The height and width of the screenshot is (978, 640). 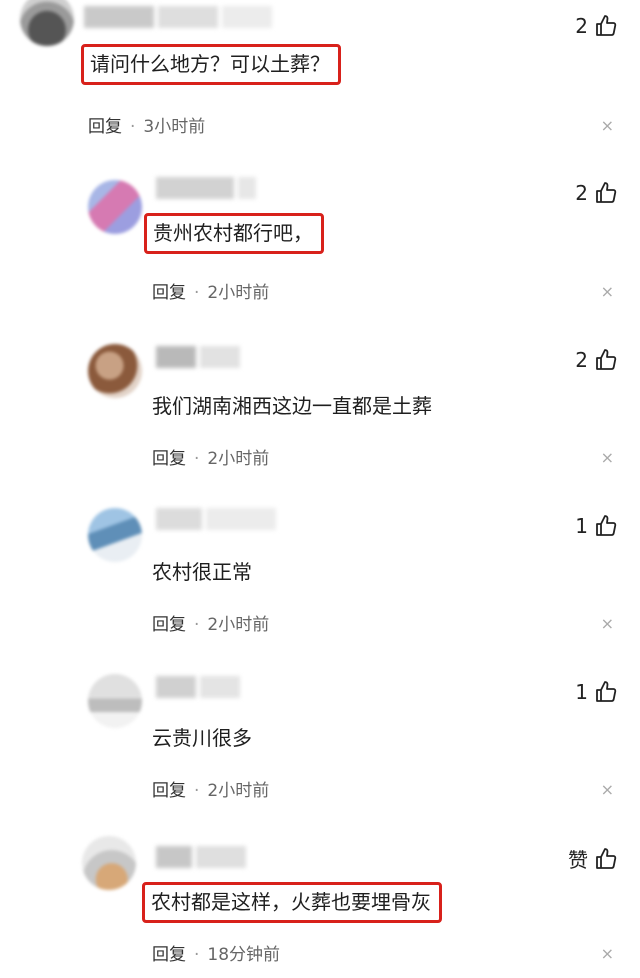 I want to click on comment-text: 请问什么地方？可以土葬？, so click(x=211, y=64).